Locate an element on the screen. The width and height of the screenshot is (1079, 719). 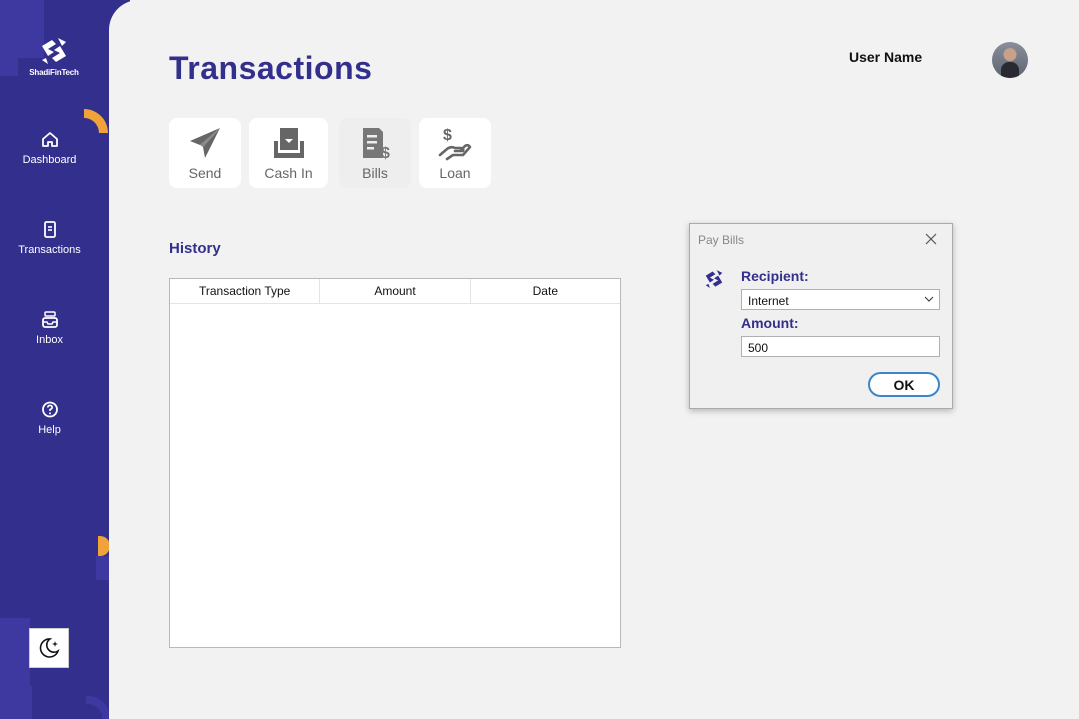
table-header: Transaction Type Amount Date is located at coordinates (395, 291).